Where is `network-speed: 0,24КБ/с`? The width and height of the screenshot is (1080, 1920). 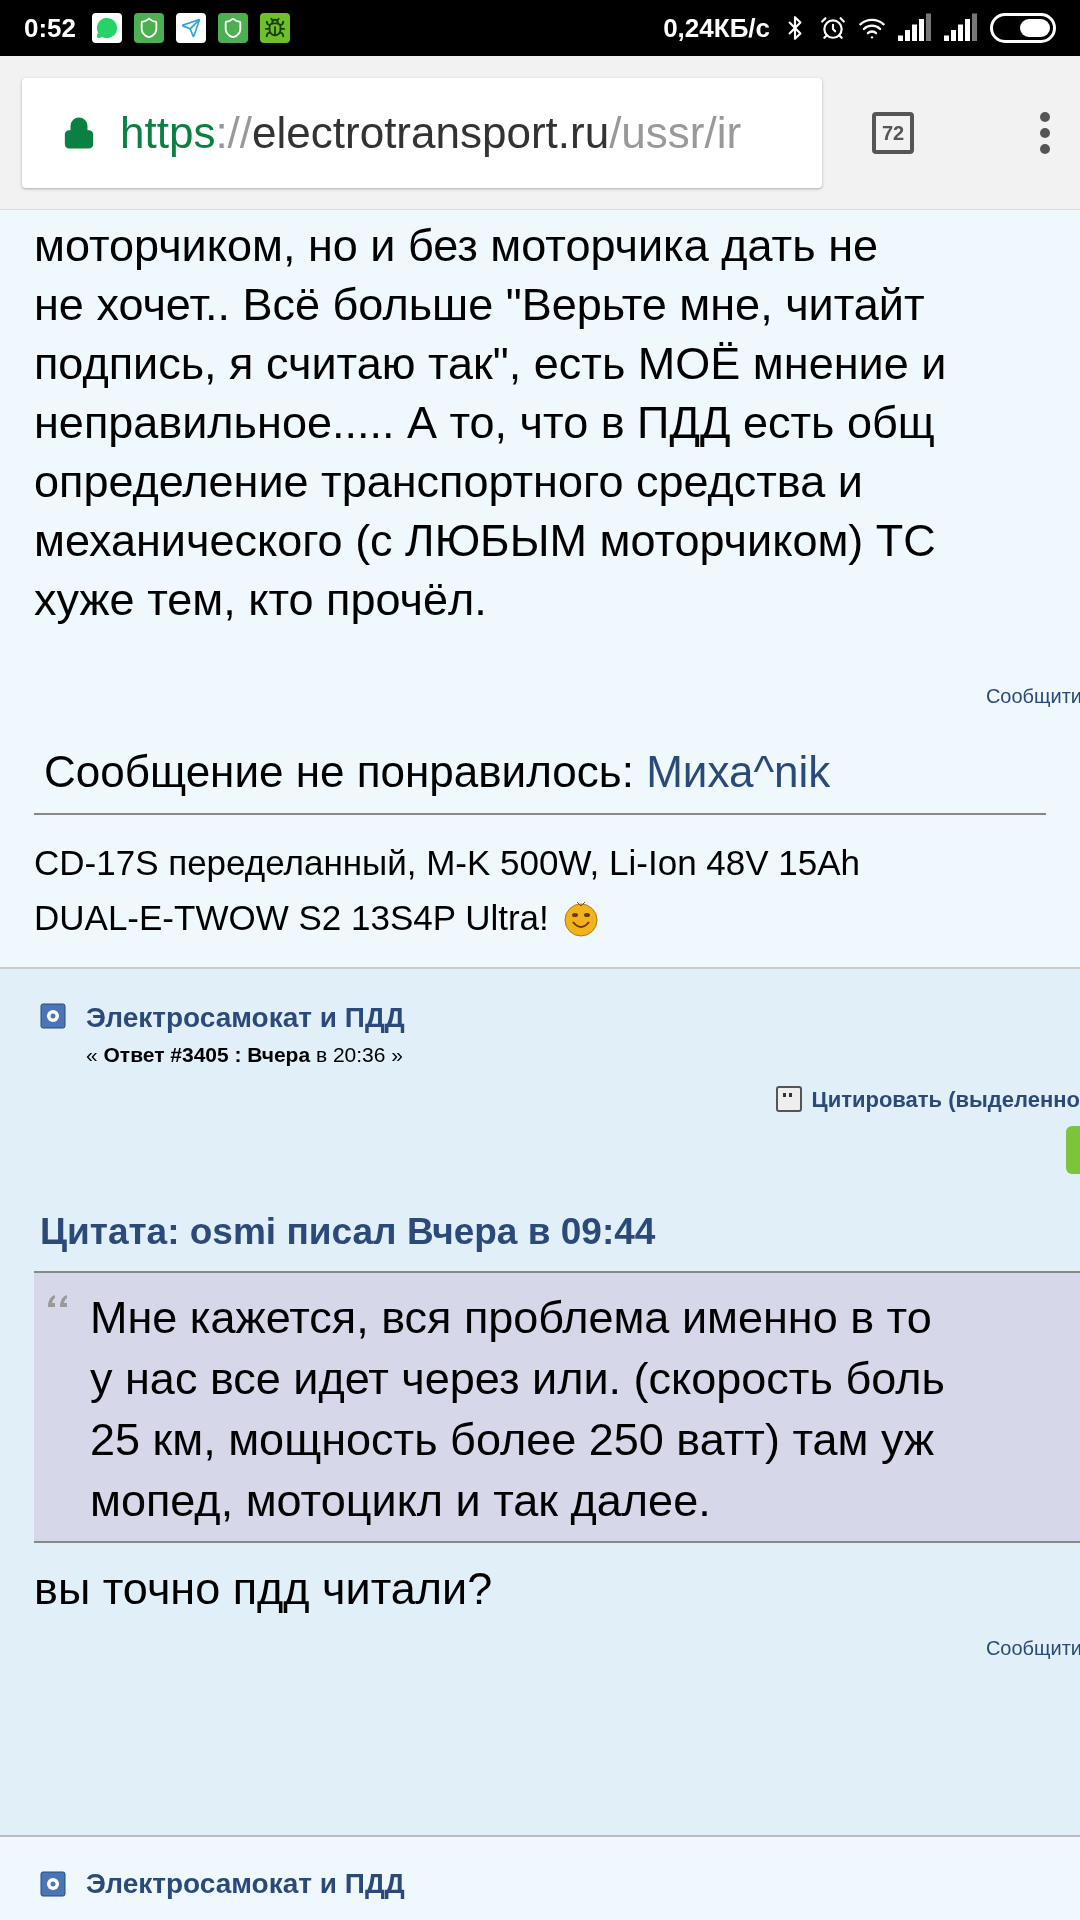 network-speed: 0,24КБ/с is located at coordinates (716, 28).